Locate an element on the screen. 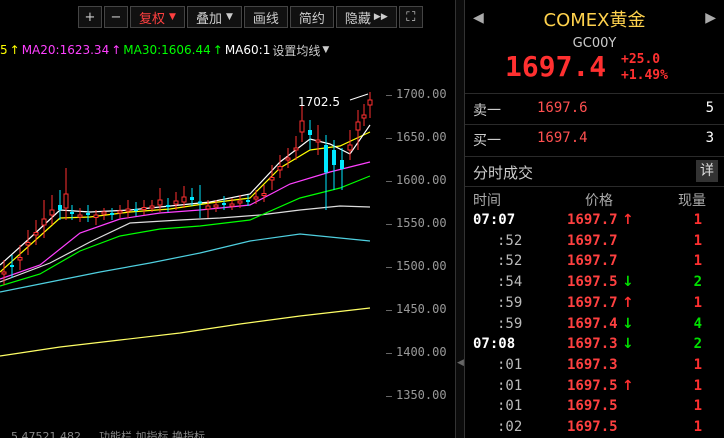 Image resolution: width=724 pixels, height=438 pixels. trade-row: :02 1697.5 1 is located at coordinates (594, 428).